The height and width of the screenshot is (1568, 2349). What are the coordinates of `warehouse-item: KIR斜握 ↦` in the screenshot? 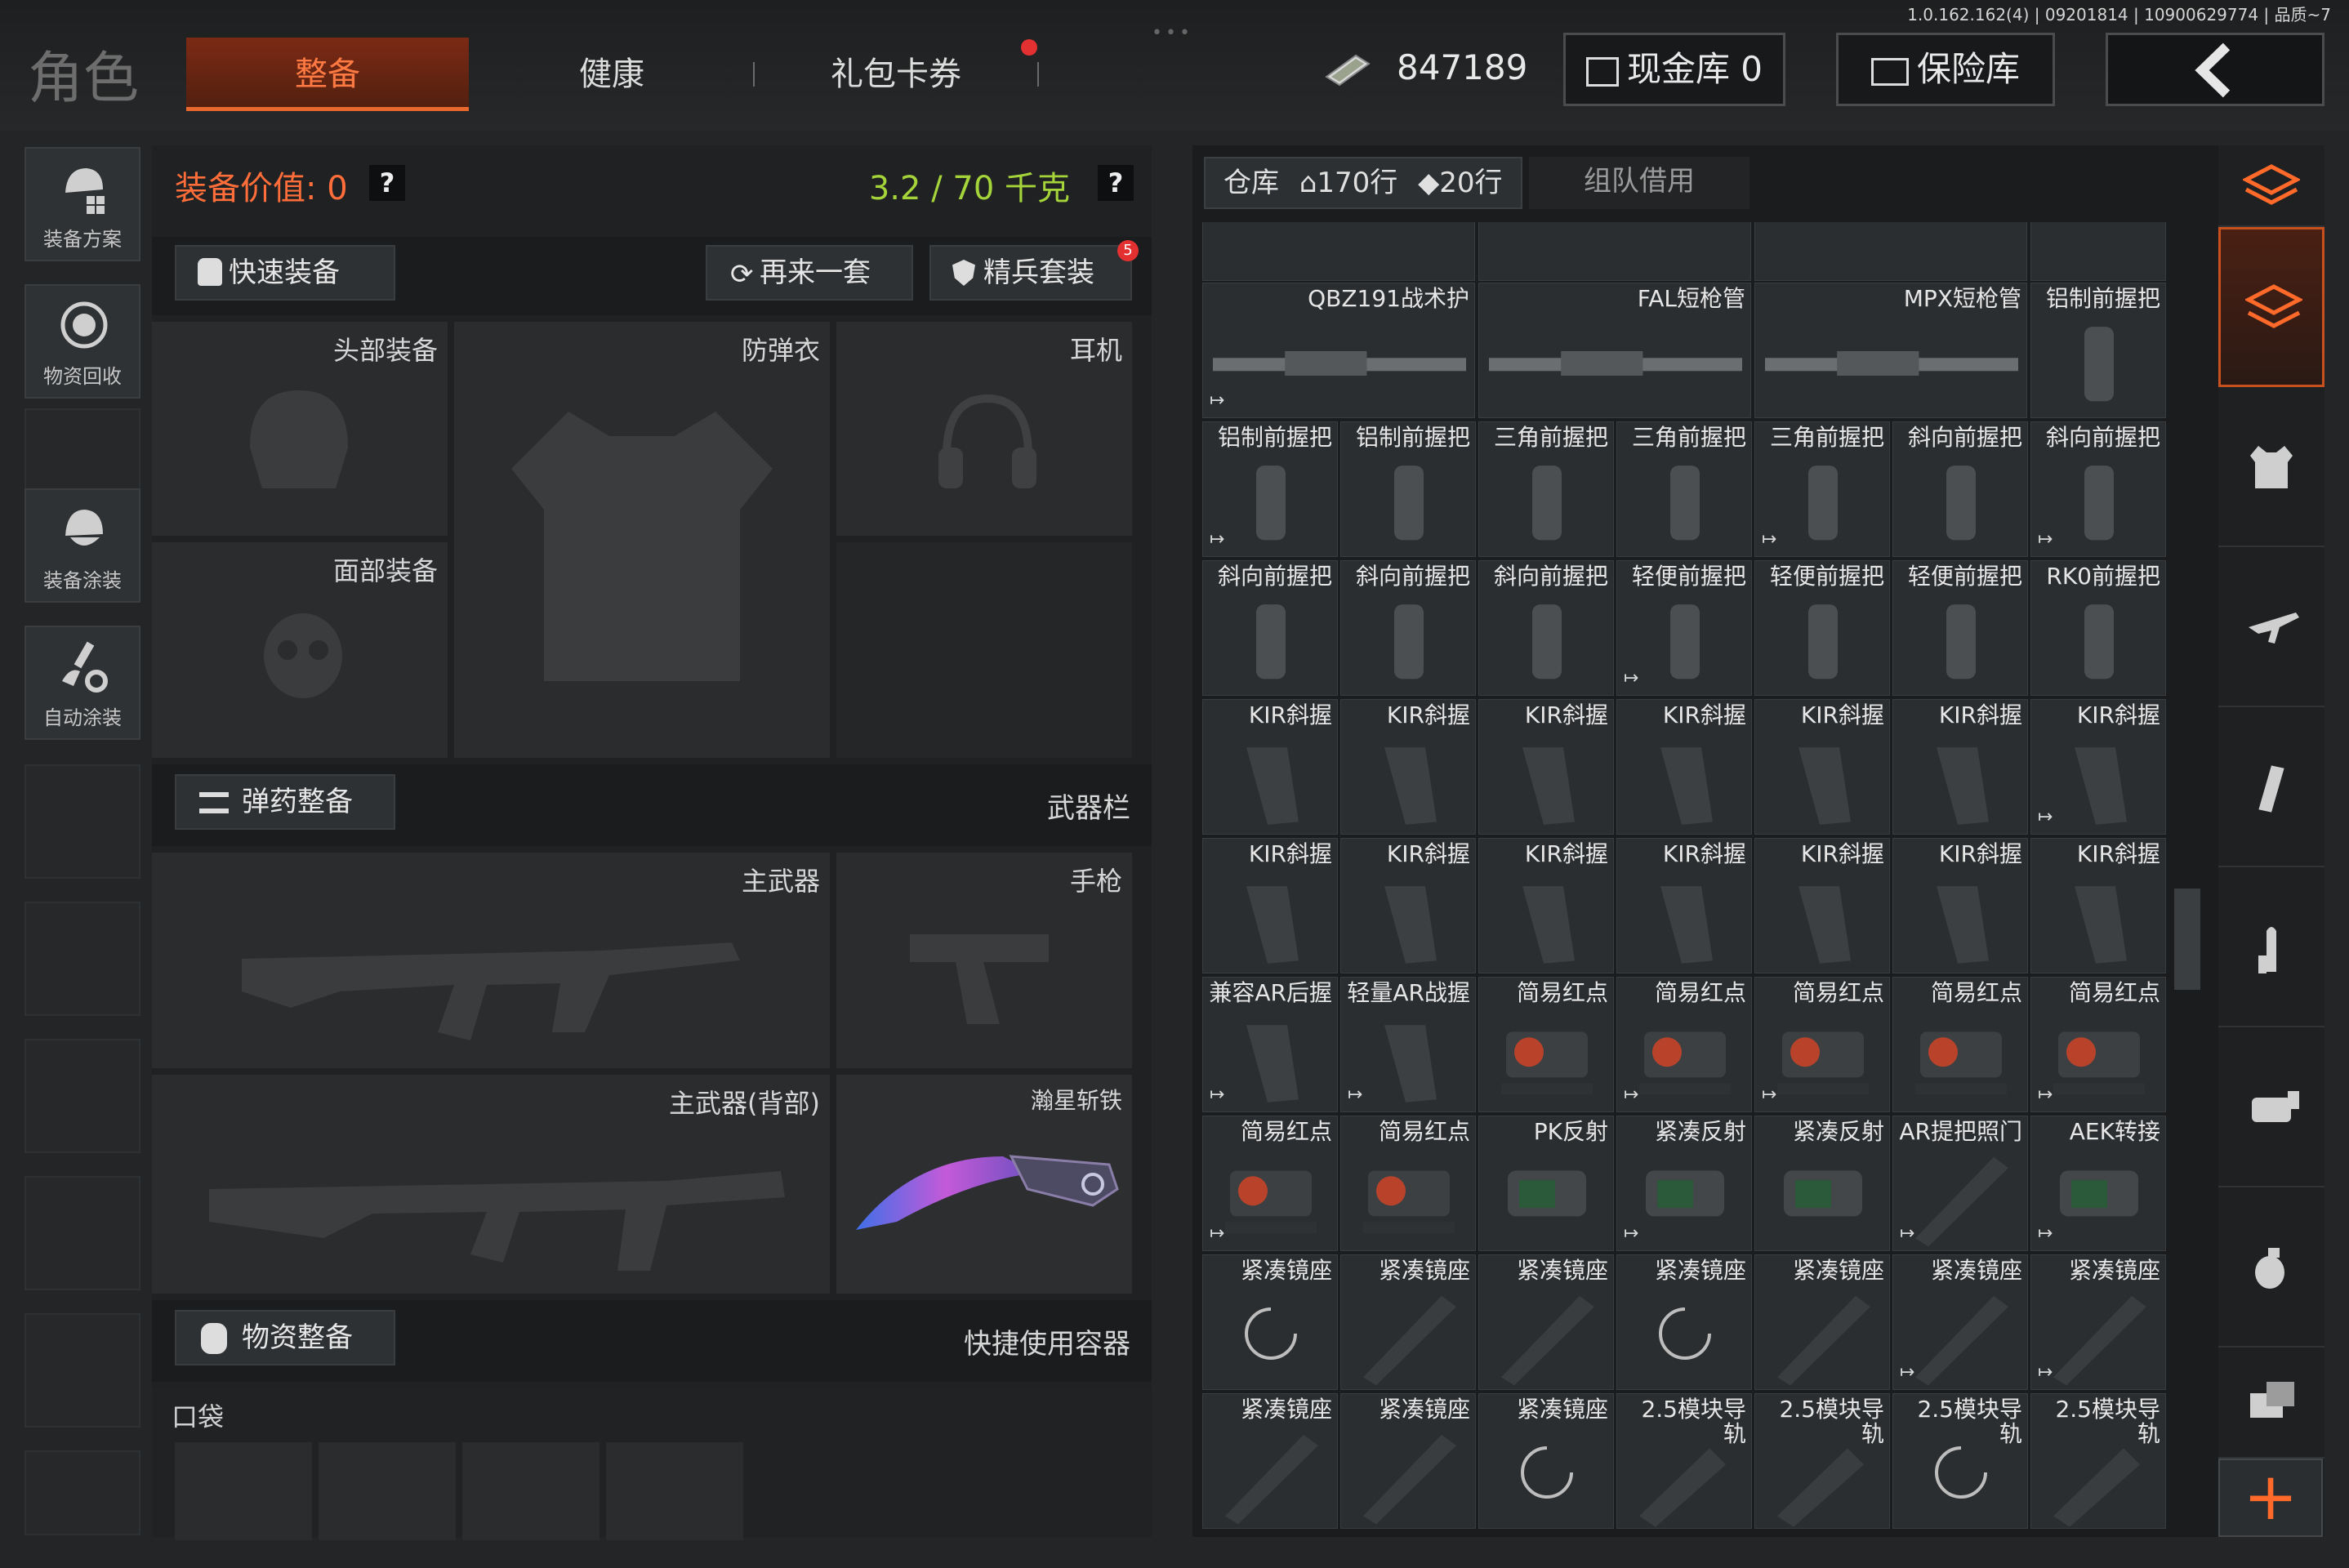 It's located at (2098, 767).